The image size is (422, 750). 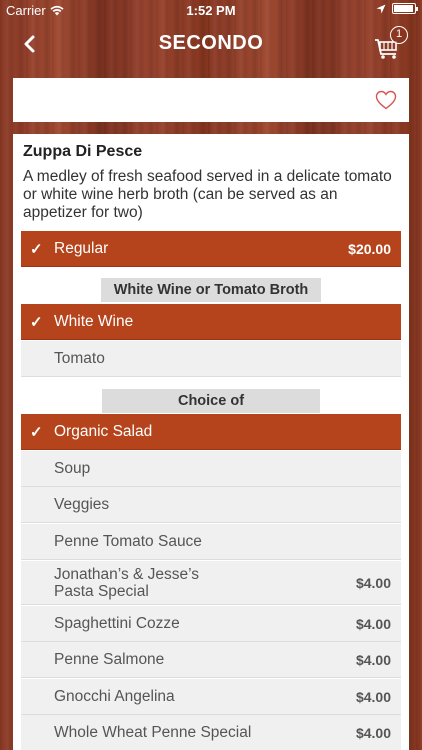 I want to click on status-time: 1:52 PM, so click(x=211, y=10).